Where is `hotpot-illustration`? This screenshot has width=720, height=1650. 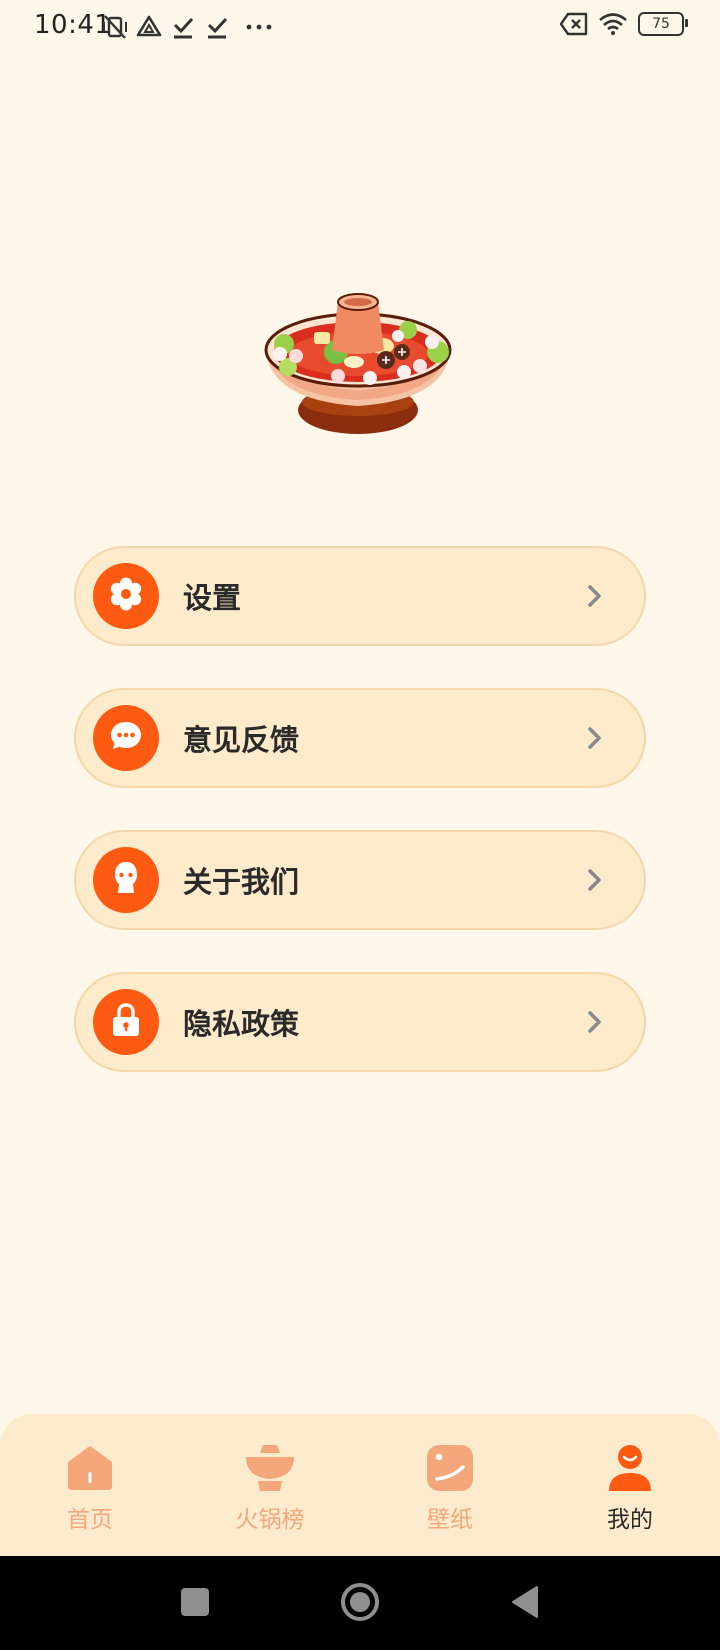 hotpot-illustration is located at coordinates (358, 367).